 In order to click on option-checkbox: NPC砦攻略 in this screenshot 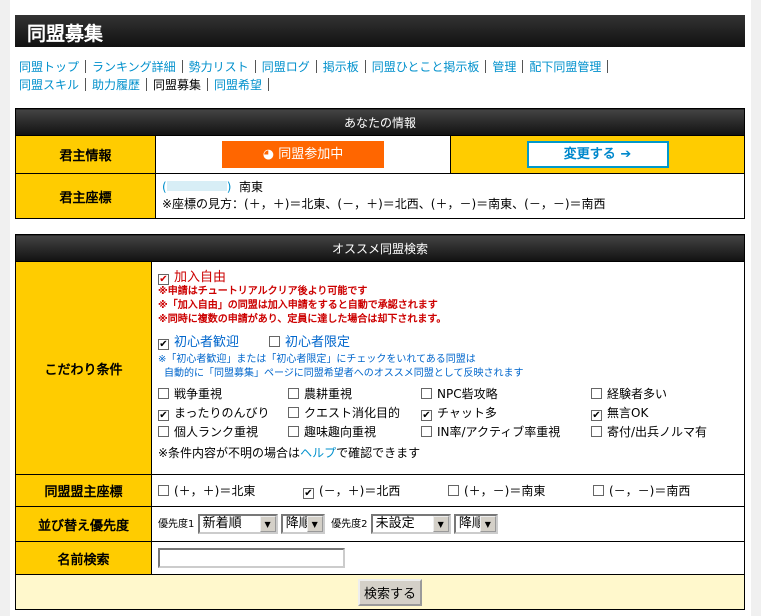, I will do `click(506, 393)`.